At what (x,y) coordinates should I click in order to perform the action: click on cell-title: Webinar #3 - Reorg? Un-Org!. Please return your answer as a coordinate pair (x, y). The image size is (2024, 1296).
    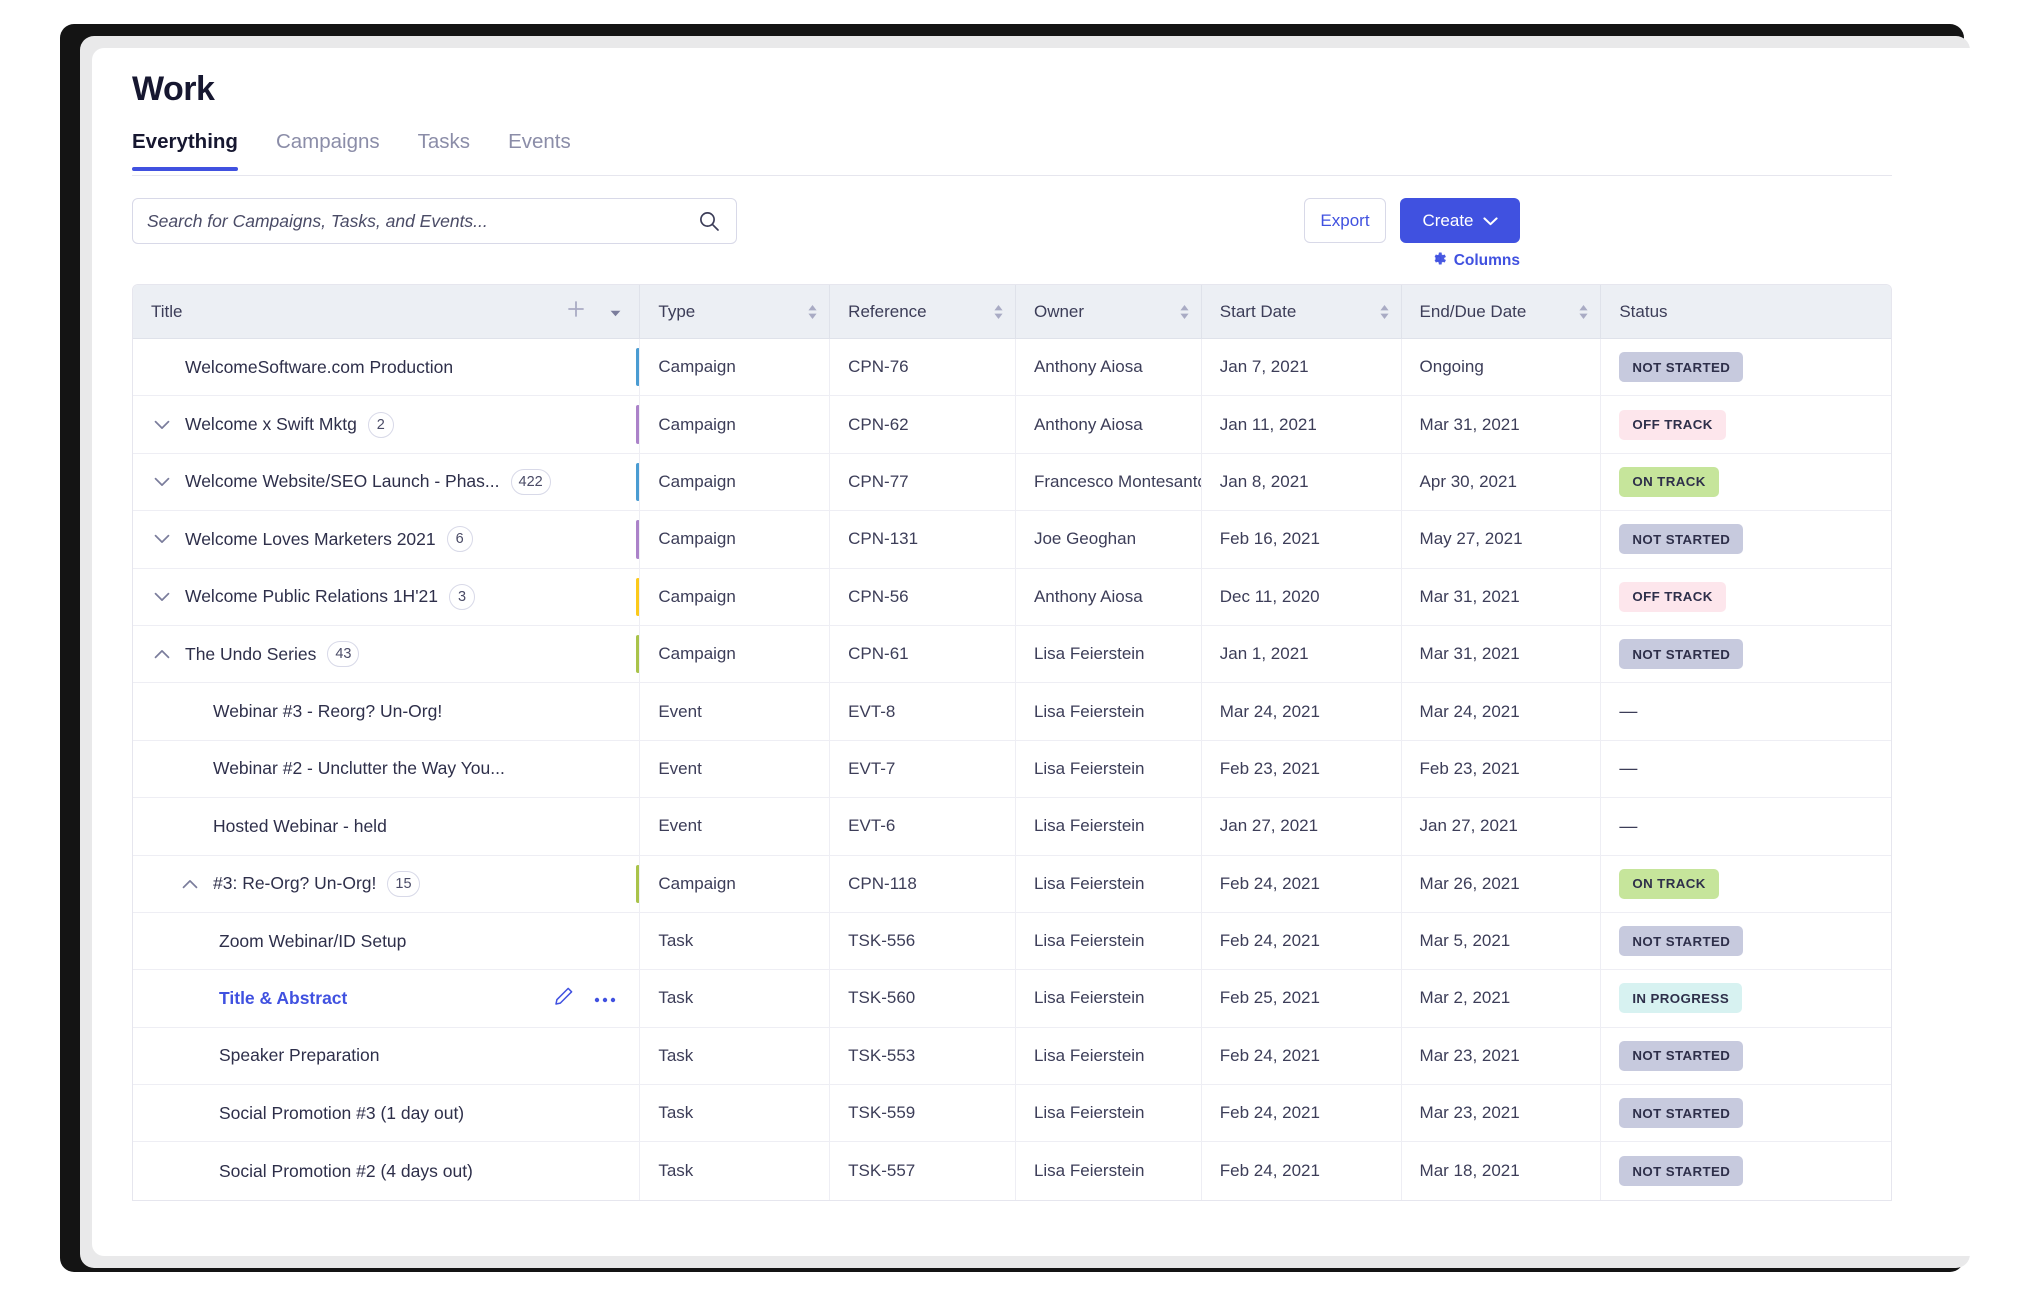
    Looking at the image, I should click on (387, 711).